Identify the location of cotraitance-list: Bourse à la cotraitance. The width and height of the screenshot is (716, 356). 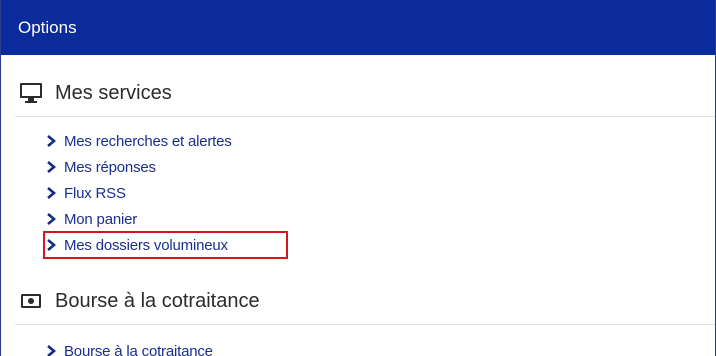
(129, 347).